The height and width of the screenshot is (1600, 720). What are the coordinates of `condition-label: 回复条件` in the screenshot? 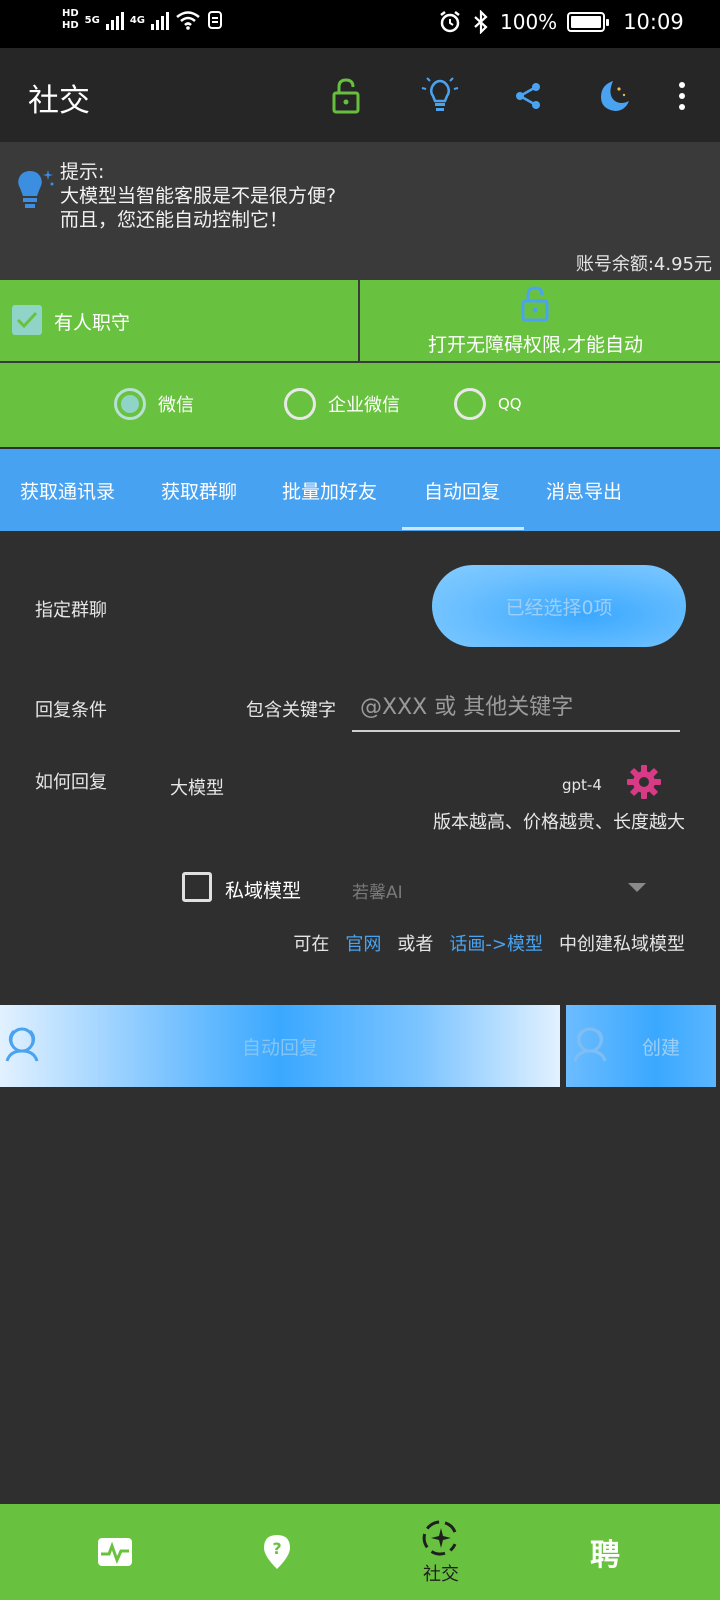 It's located at (71, 710).